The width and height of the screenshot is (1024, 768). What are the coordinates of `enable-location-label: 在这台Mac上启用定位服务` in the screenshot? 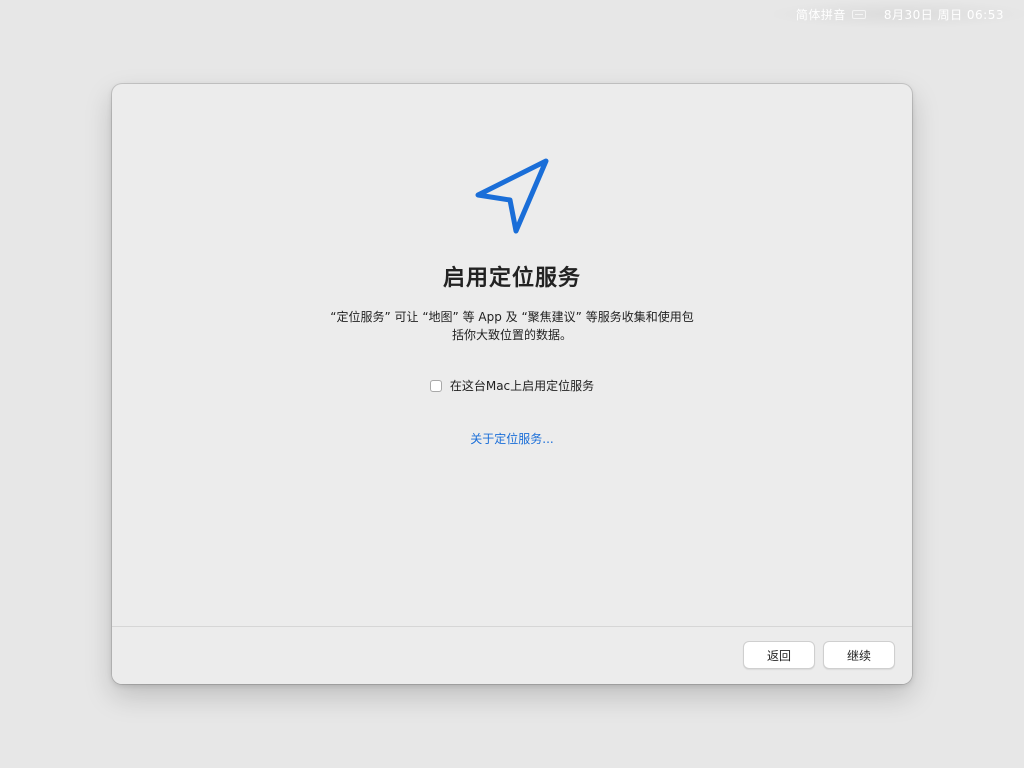 It's located at (522, 385).